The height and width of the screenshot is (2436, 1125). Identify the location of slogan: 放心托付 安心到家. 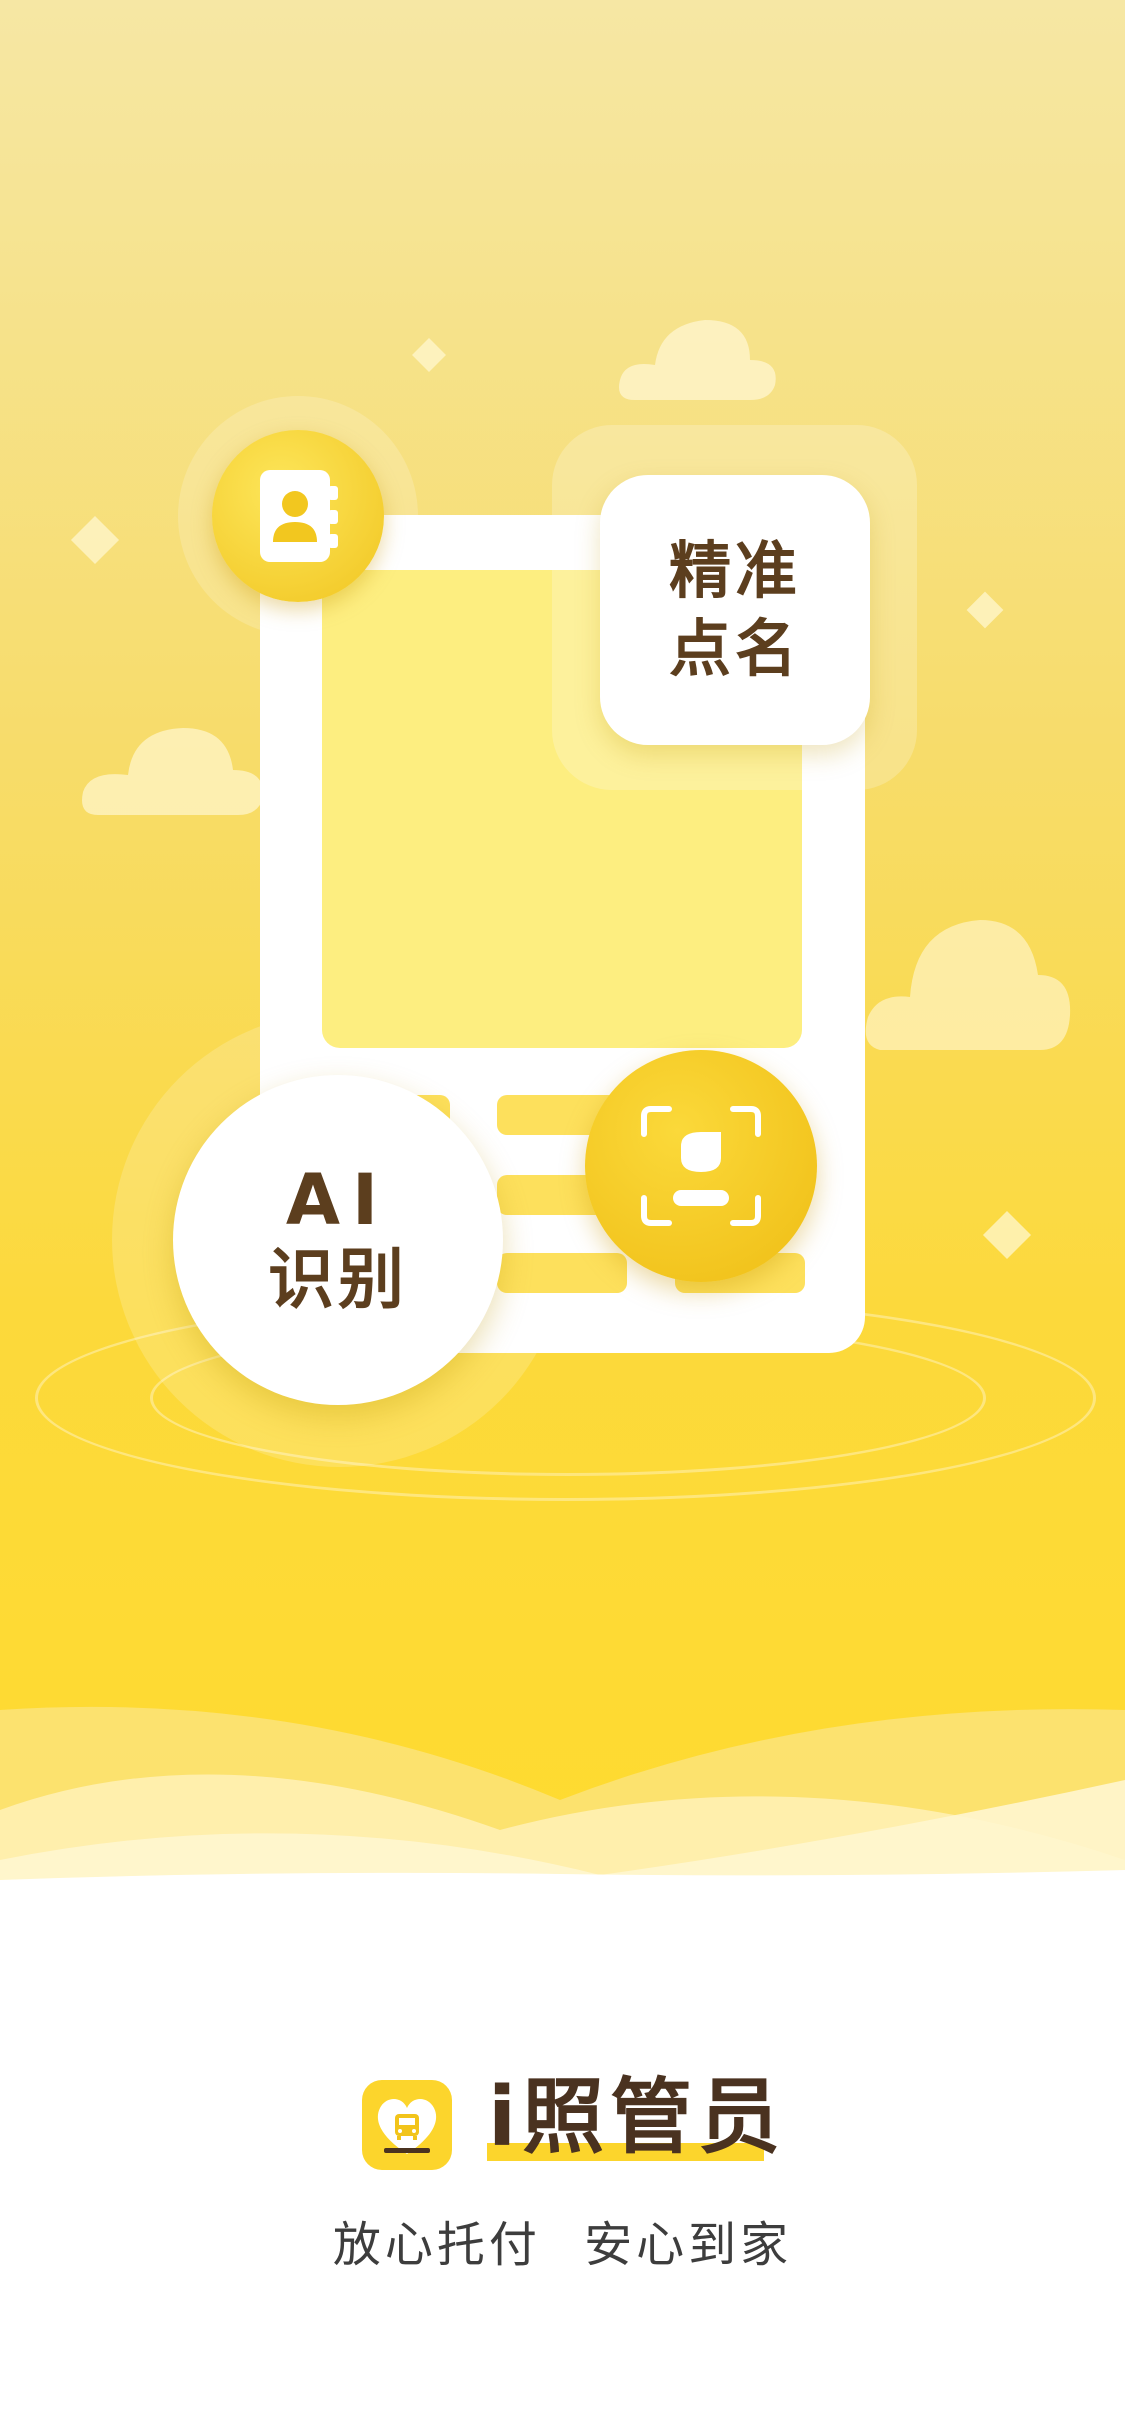
(562, 2240).